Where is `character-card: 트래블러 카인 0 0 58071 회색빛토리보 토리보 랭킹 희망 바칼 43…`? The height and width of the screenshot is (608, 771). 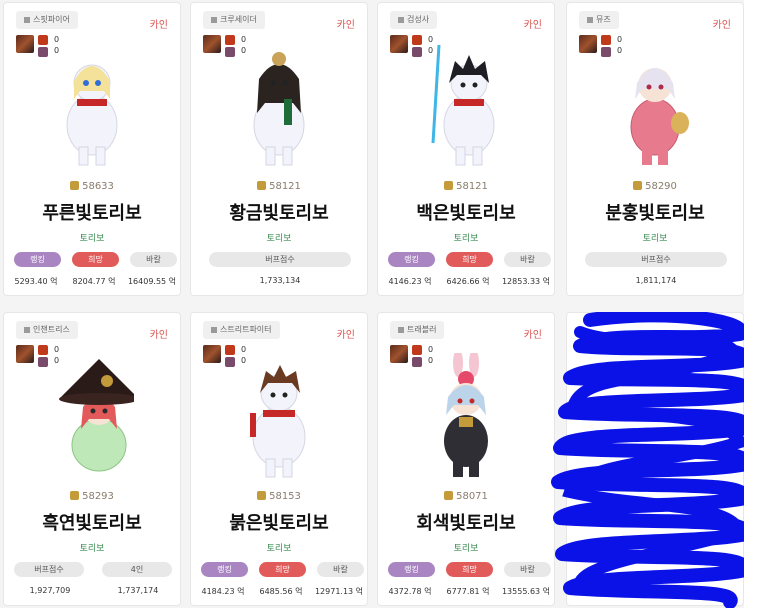 character-card: 트래블러 카인 0 0 58071 회색빛토리보 토리보 랭킹 희망 바칼 43… is located at coordinates (466, 459).